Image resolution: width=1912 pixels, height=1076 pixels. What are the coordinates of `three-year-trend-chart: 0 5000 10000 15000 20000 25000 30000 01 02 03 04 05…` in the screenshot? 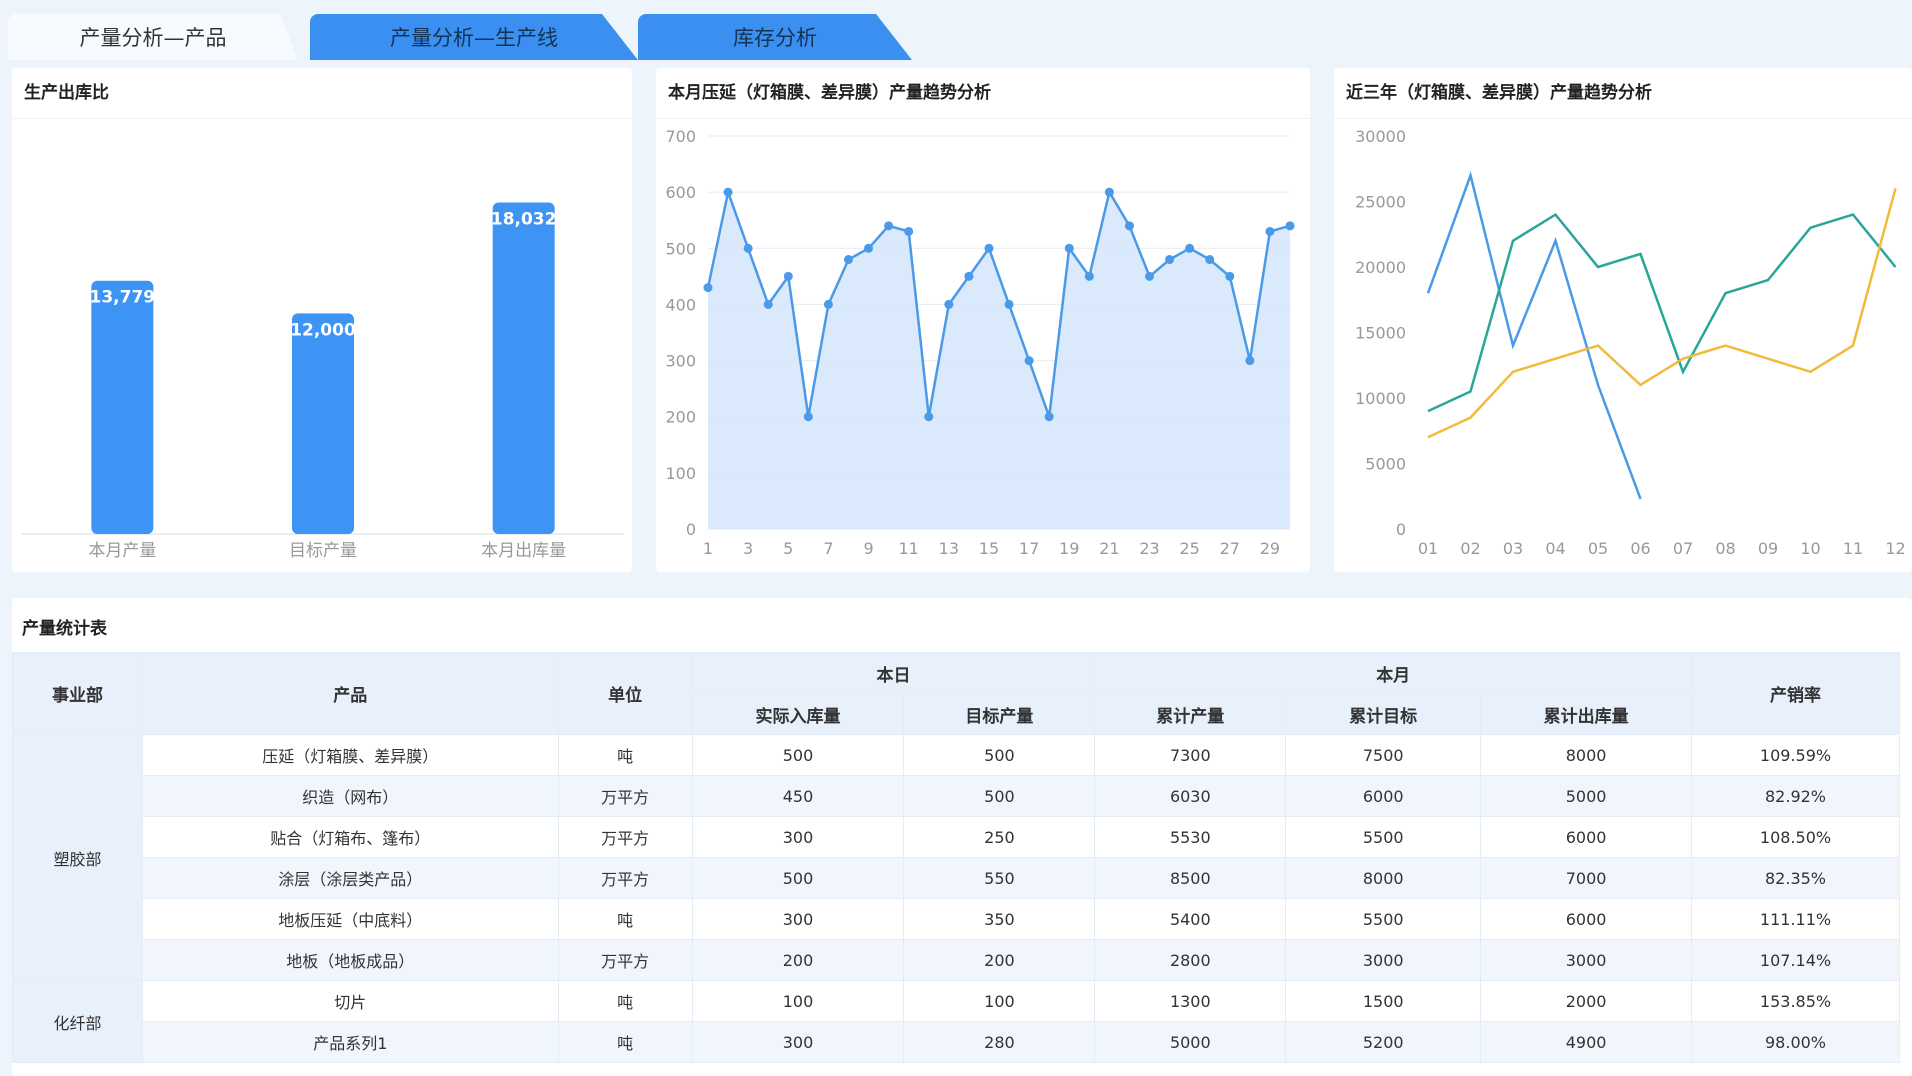 It's located at (1630, 342).